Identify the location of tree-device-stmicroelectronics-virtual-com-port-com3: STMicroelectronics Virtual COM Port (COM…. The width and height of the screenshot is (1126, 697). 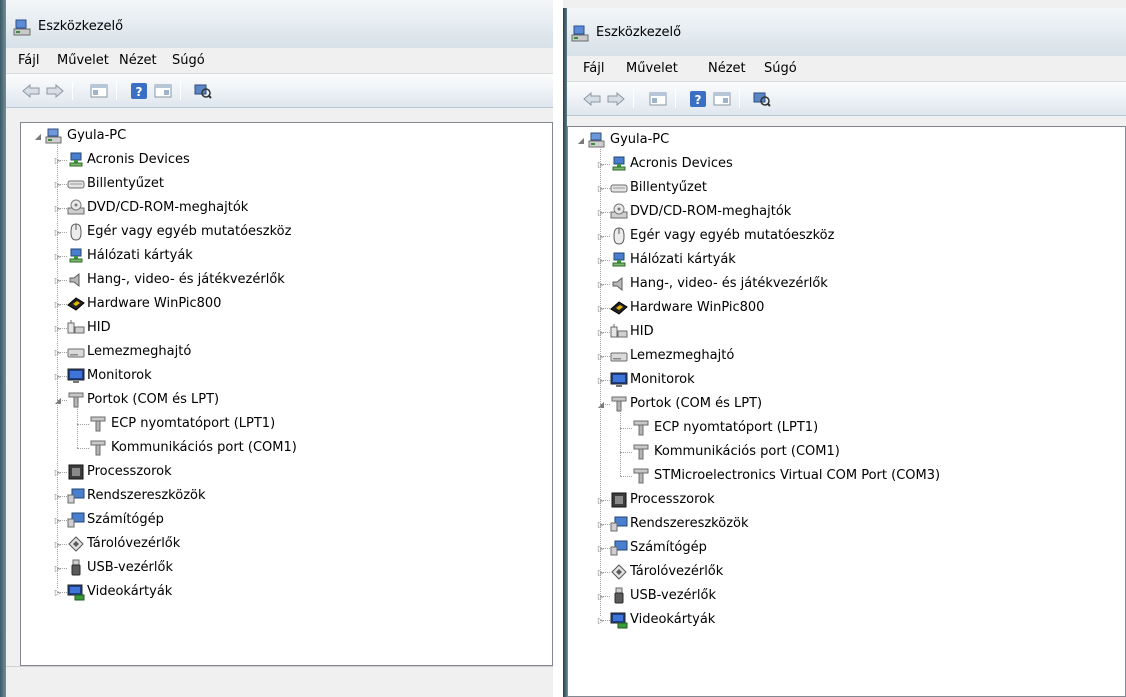
(846, 476).